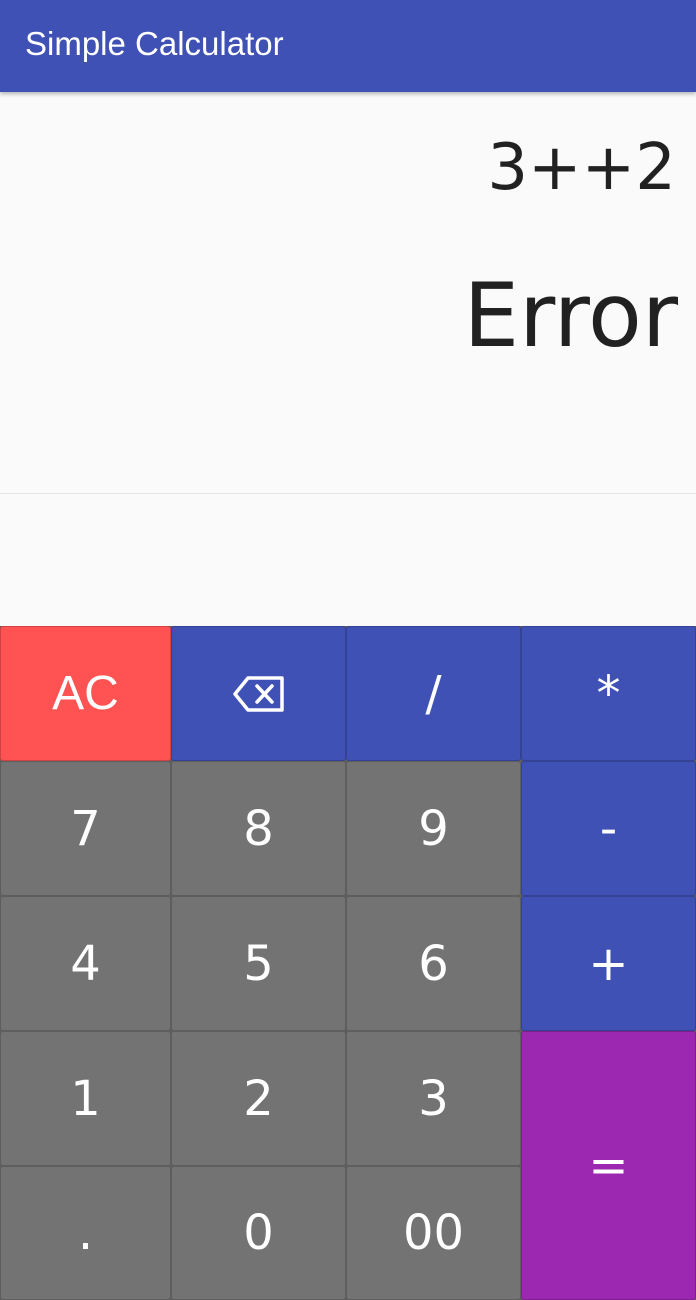 This screenshot has height=1300, width=696. Describe the element at coordinates (258, 1098) in the screenshot. I see `digit-2-button: 2` at that location.